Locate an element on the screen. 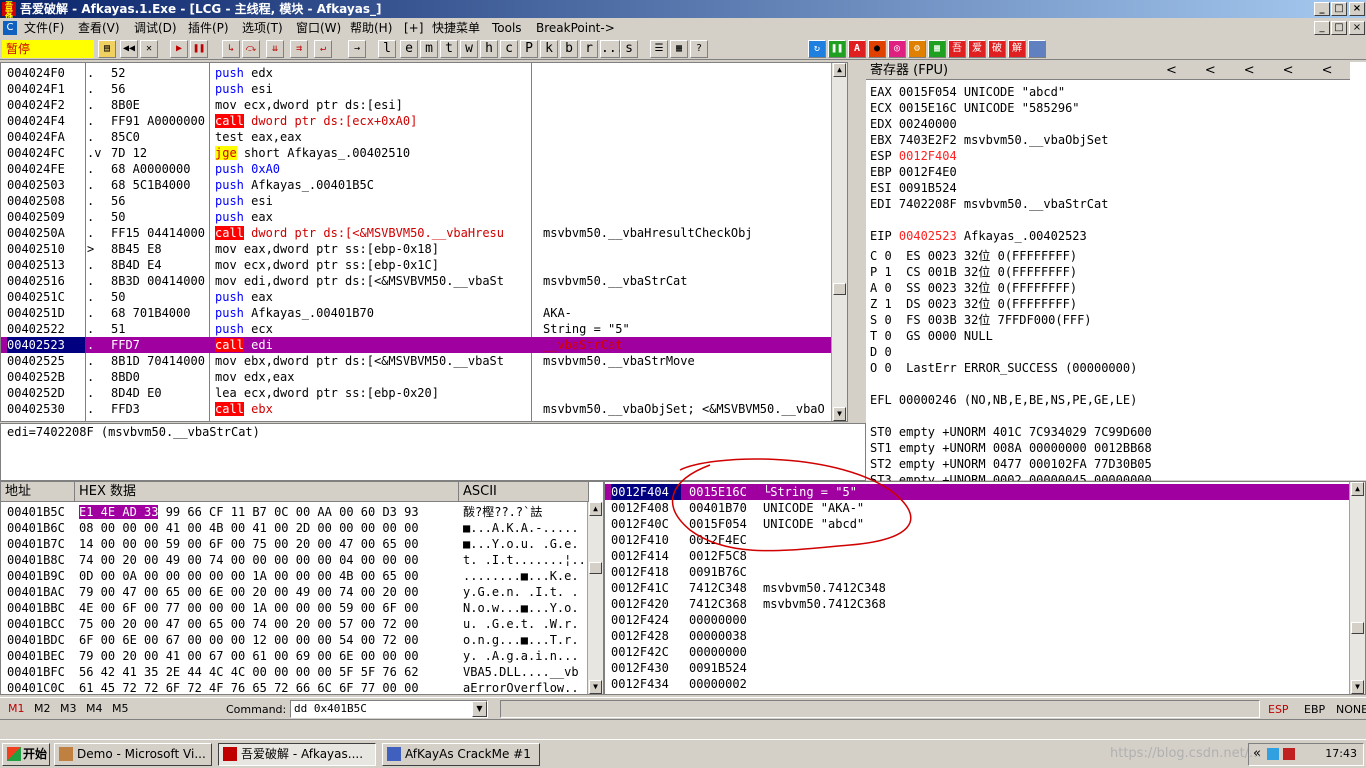  toolbar-windows-button: w is located at coordinates (469, 49).